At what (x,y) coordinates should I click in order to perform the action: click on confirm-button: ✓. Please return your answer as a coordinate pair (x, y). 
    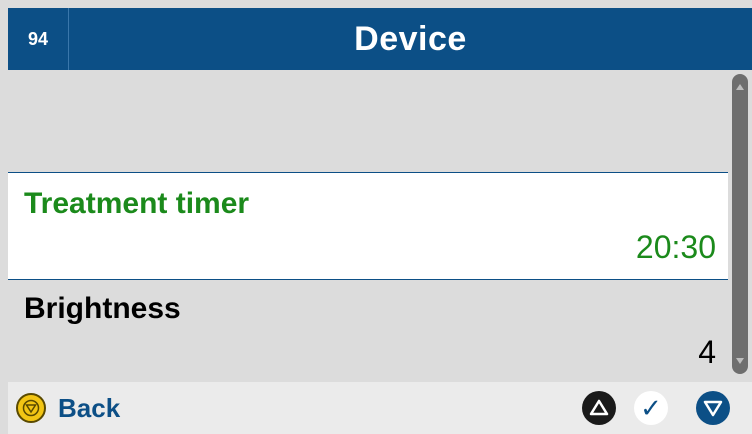
    Looking at the image, I should click on (651, 408).